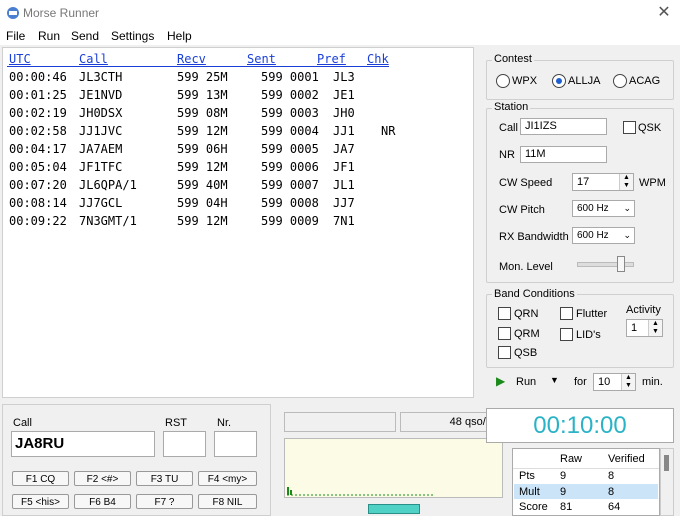 Image resolution: width=680 pixels, height=516 pixels. Describe the element at coordinates (504, 333) in the screenshot. I see `qrm-checkbox` at that location.